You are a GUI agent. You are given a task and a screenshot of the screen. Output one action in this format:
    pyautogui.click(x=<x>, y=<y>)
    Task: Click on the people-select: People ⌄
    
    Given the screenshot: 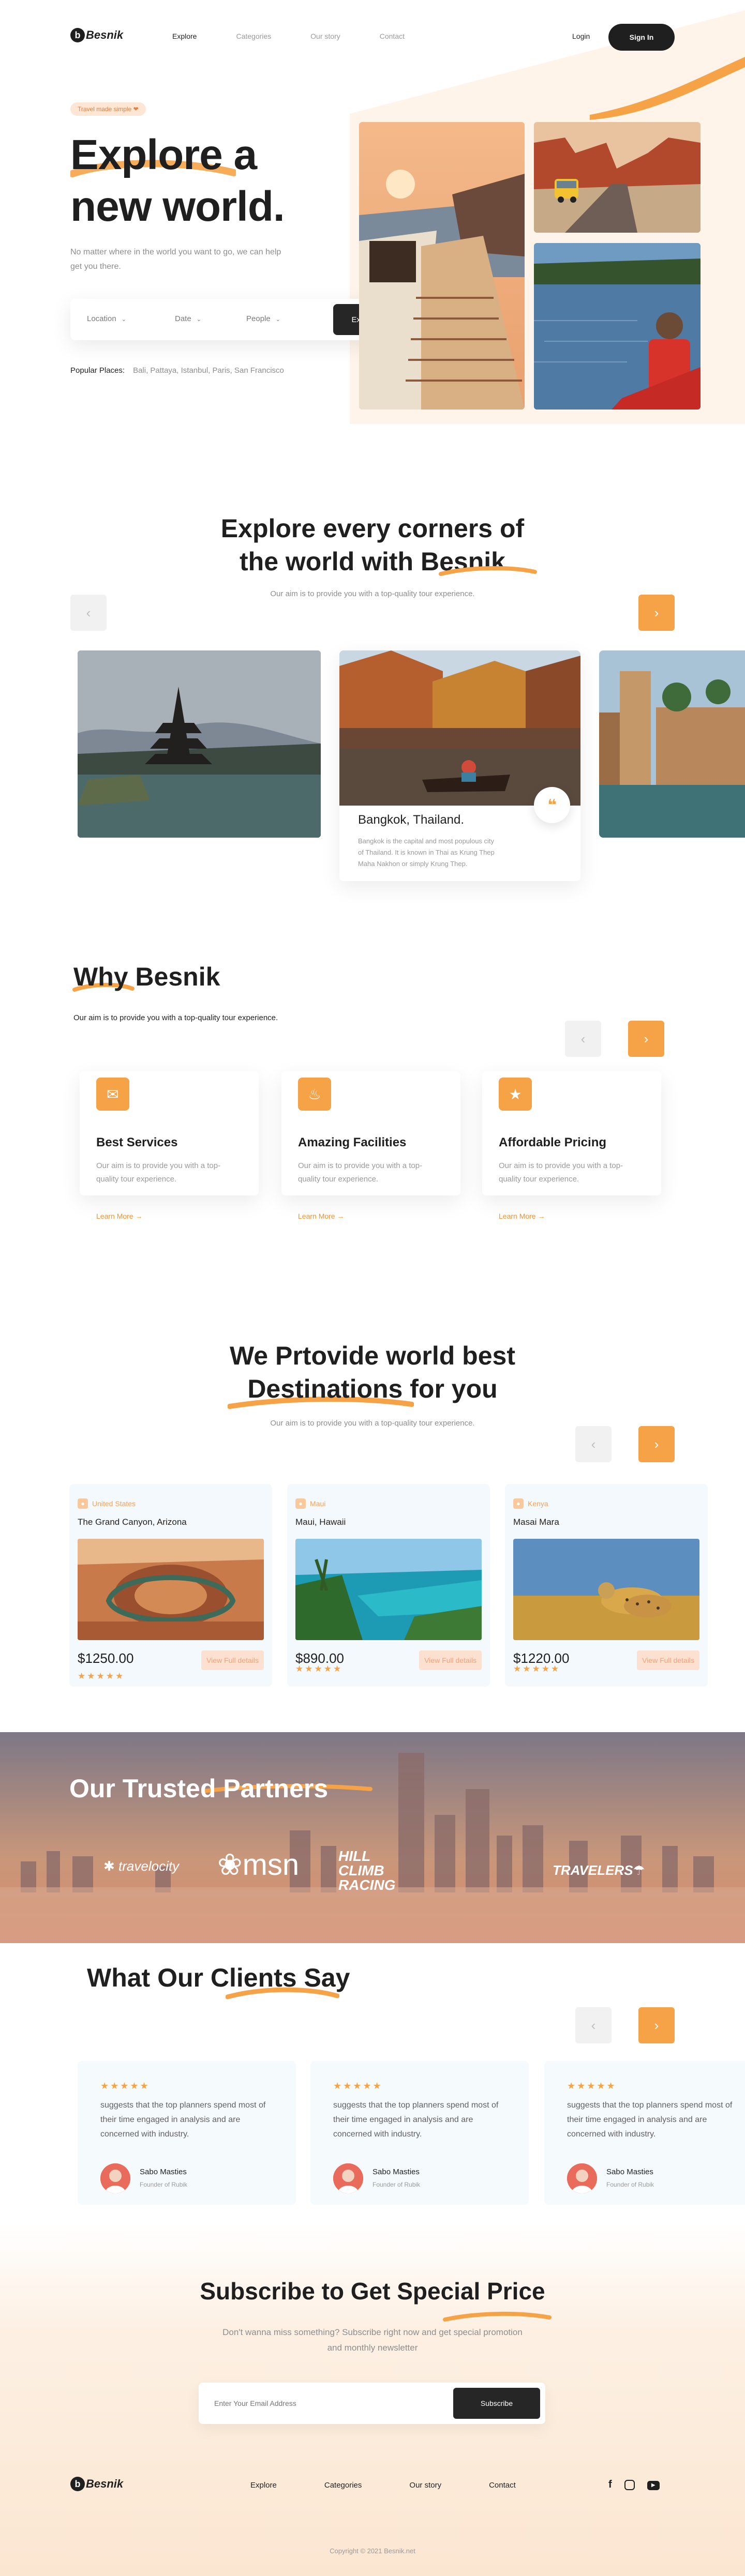 What is the action you would take?
    pyautogui.click(x=263, y=318)
    